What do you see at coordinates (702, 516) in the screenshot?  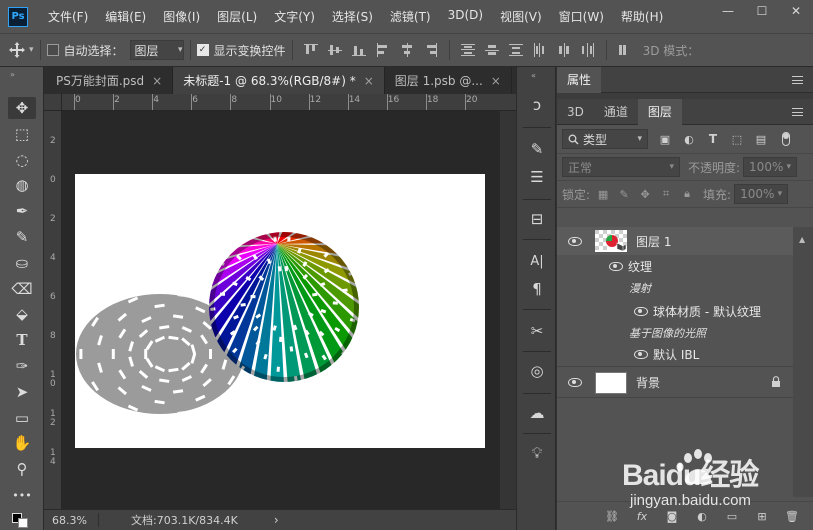 I see `adjustment-icon: ◐` at bounding box center [702, 516].